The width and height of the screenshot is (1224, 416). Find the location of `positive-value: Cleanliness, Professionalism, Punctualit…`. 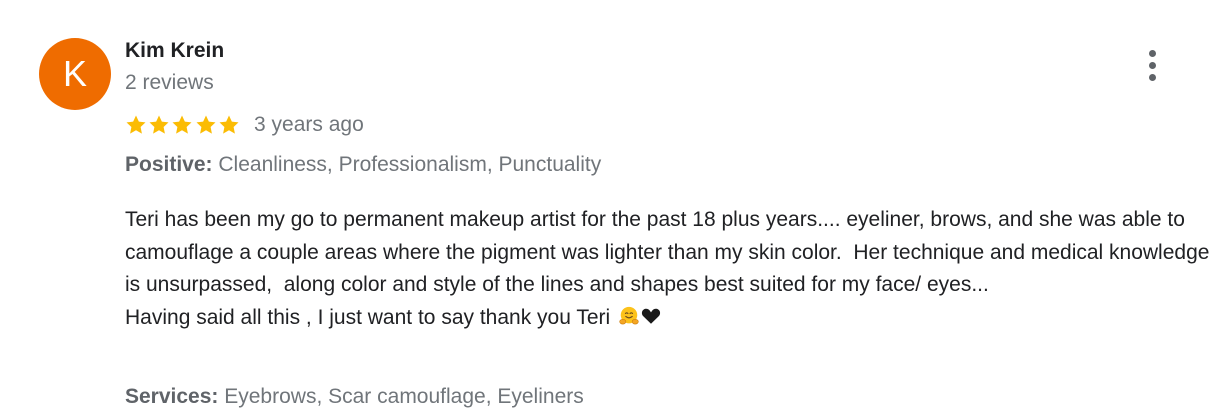

positive-value: Cleanliness, Professionalism, Punctualit… is located at coordinates (410, 164).